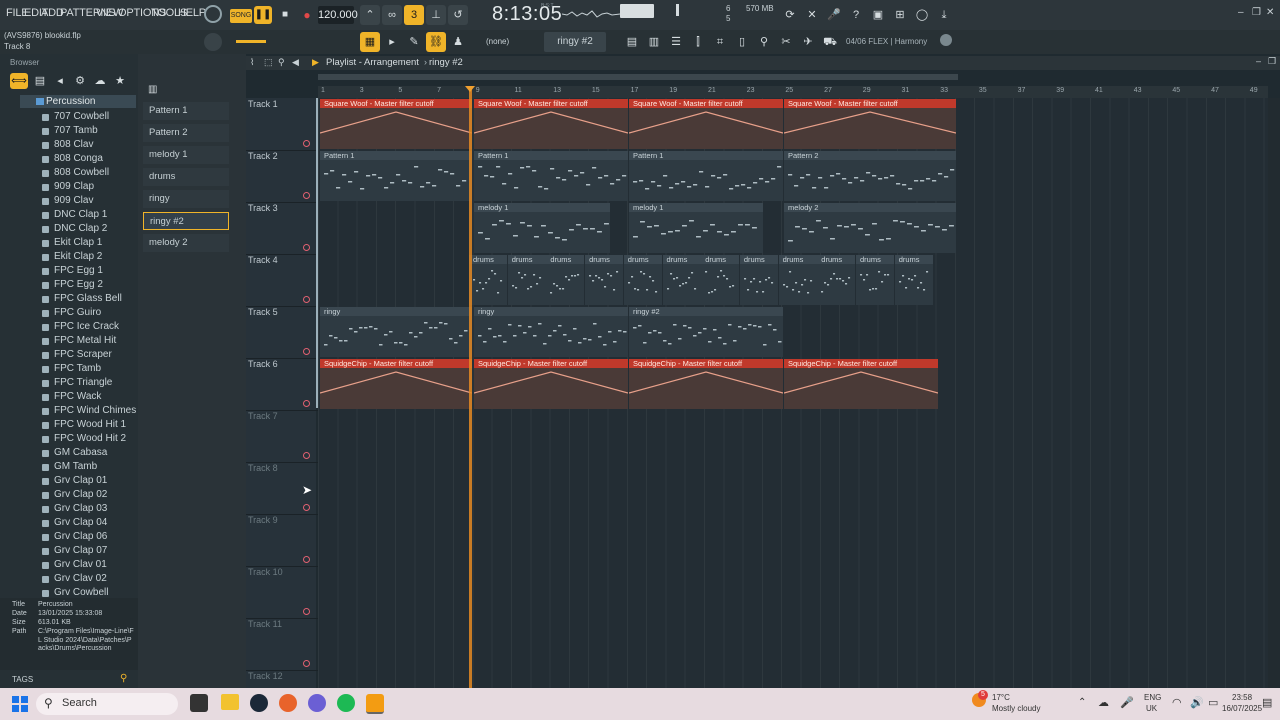  I want to click on picker-item: ringy #2, so click(186, 221).